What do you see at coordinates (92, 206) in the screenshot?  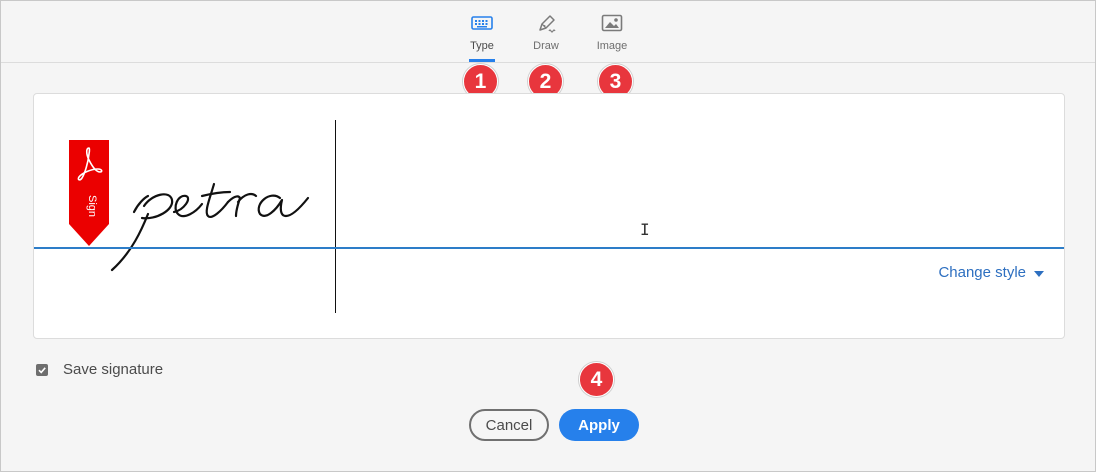 I see `sign-flag-label: Sign` at bounding box center [92, 206].